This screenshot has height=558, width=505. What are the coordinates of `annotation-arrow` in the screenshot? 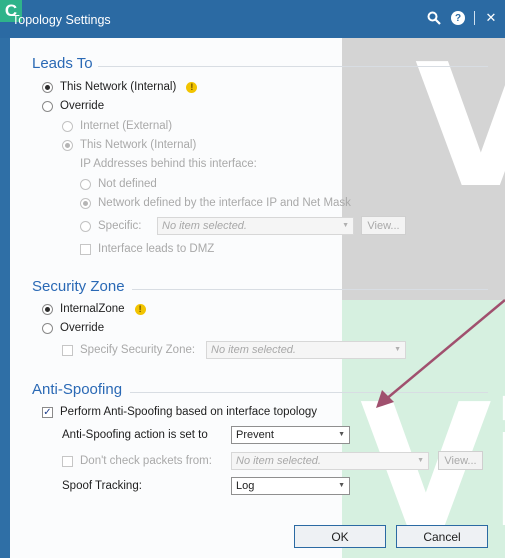 It's located at (440, 353).